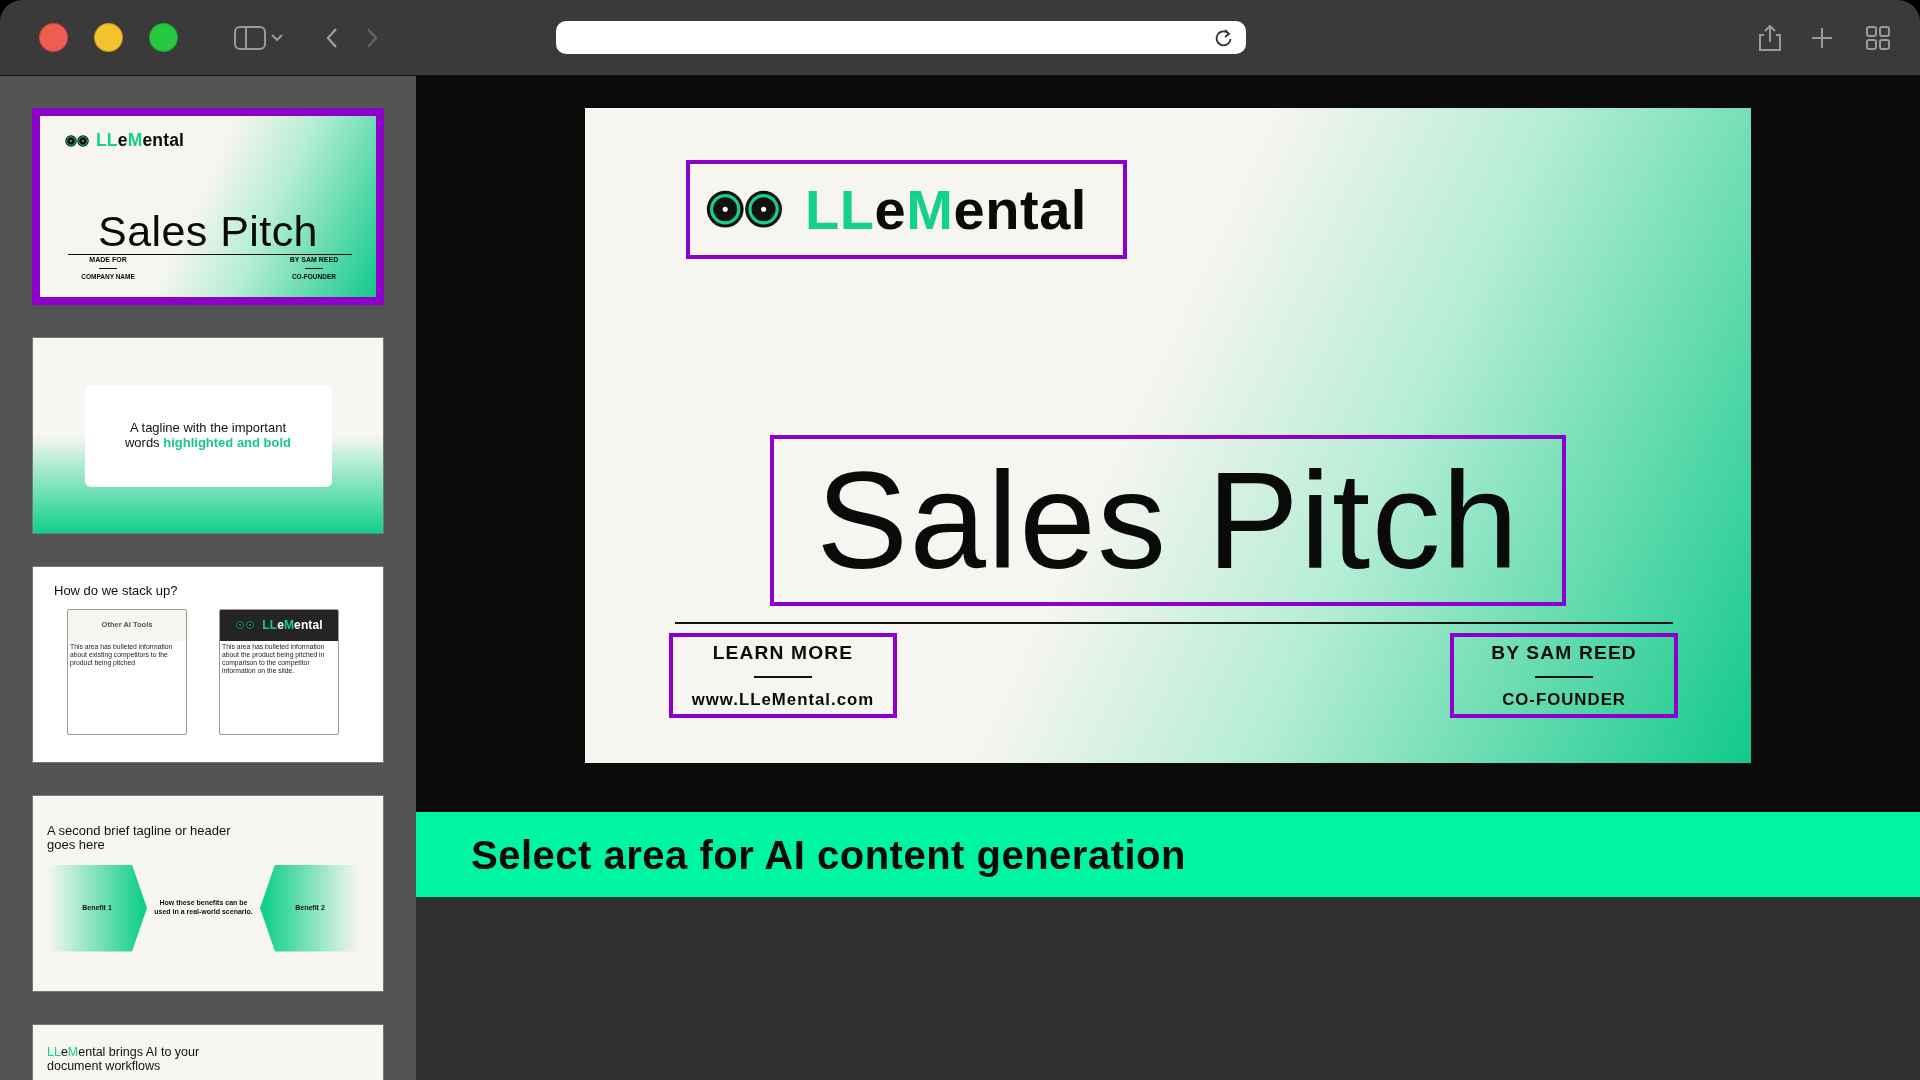 The width and height of the screenshot is (1920, 1080). I want to click on back-button, so click(332, 37).